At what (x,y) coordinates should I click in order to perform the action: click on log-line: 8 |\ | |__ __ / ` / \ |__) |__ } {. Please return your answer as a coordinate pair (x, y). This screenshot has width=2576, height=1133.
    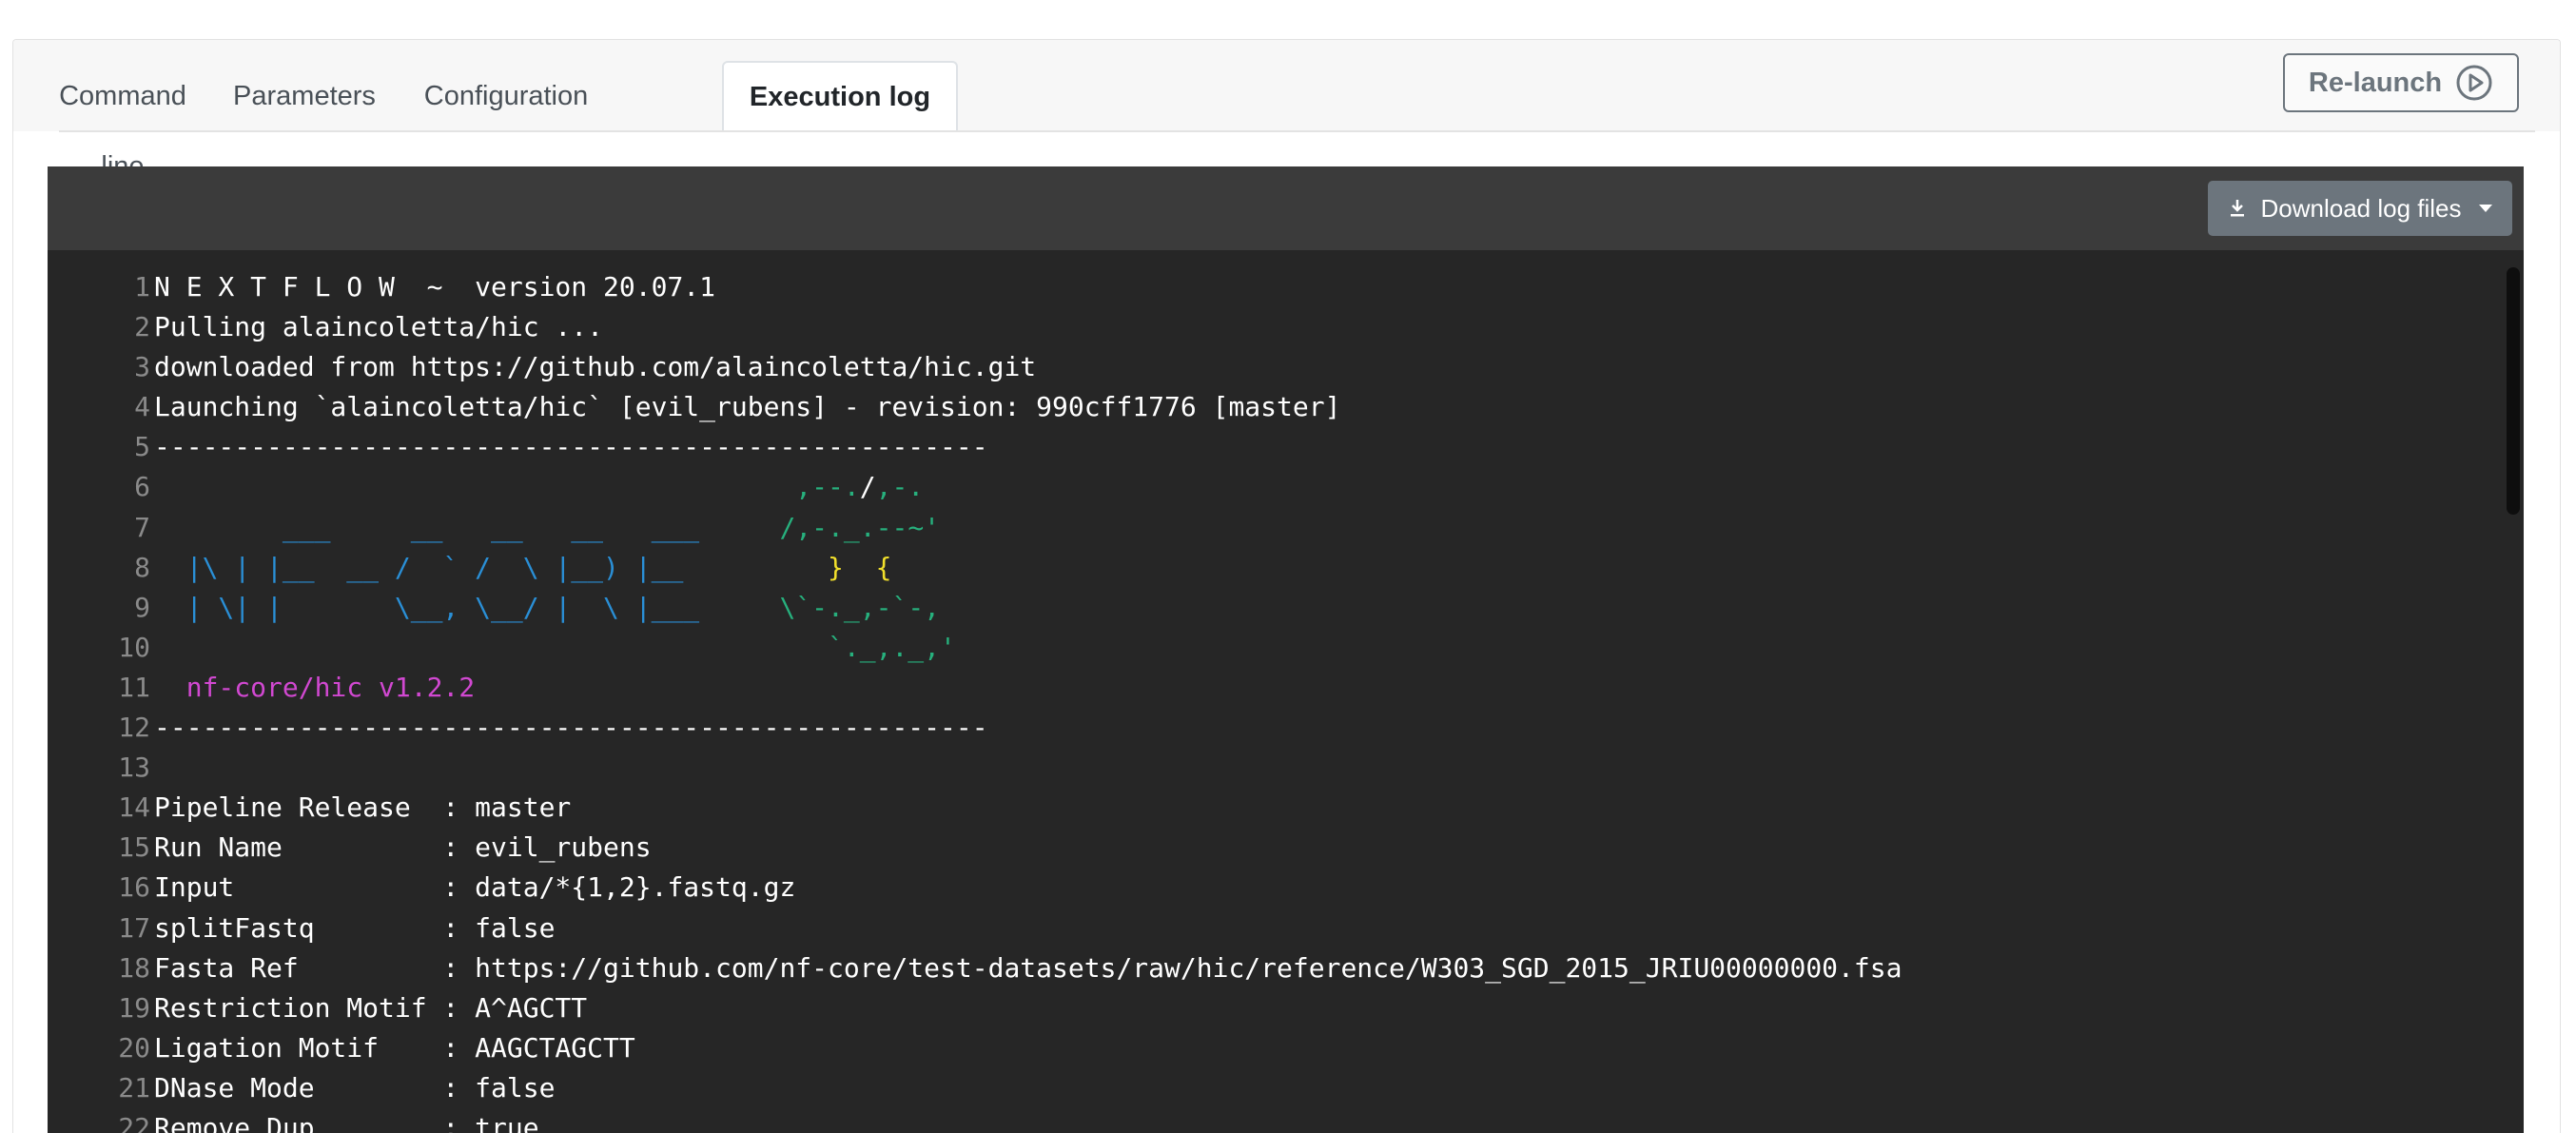
    Looking at the image, I should click on (1275, 568).